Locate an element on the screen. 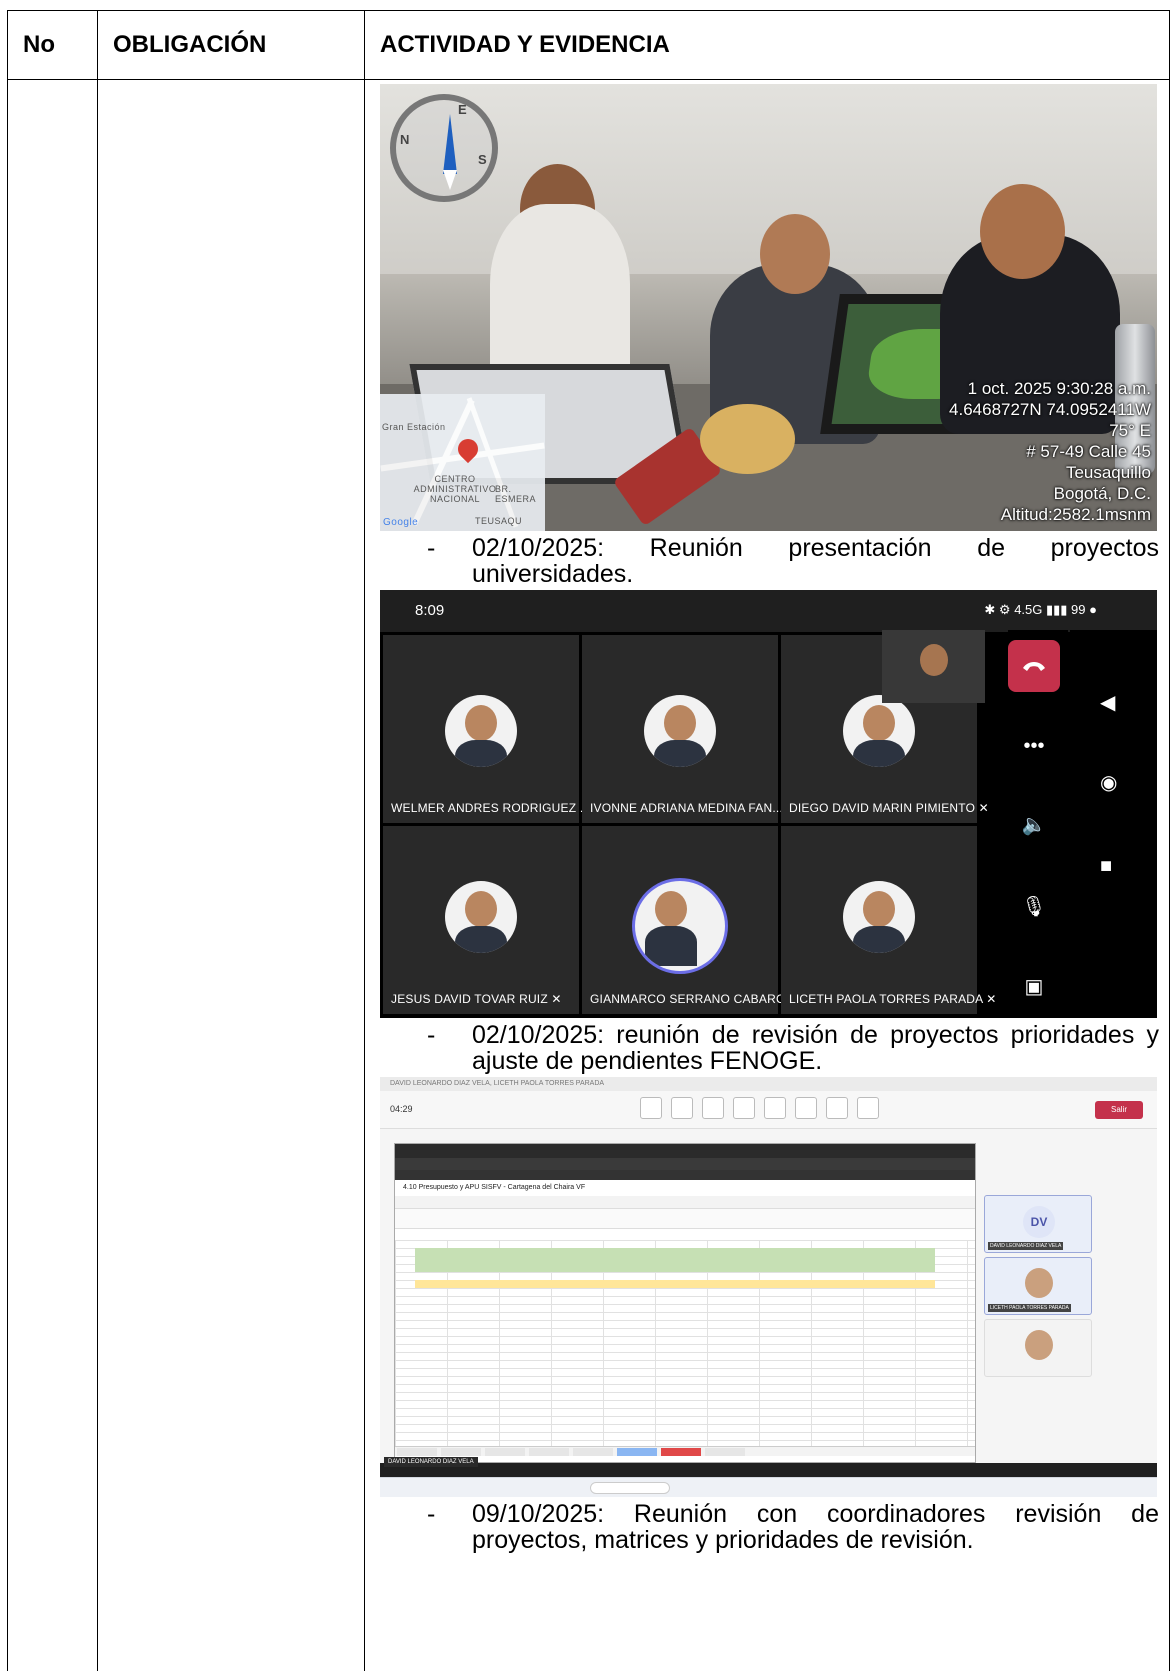 The width and height of the screenshot is (1176, 1671). participant-tile: LICETH PAOLA TORRES PARADA ✕ is located at coordinates (888, 920).